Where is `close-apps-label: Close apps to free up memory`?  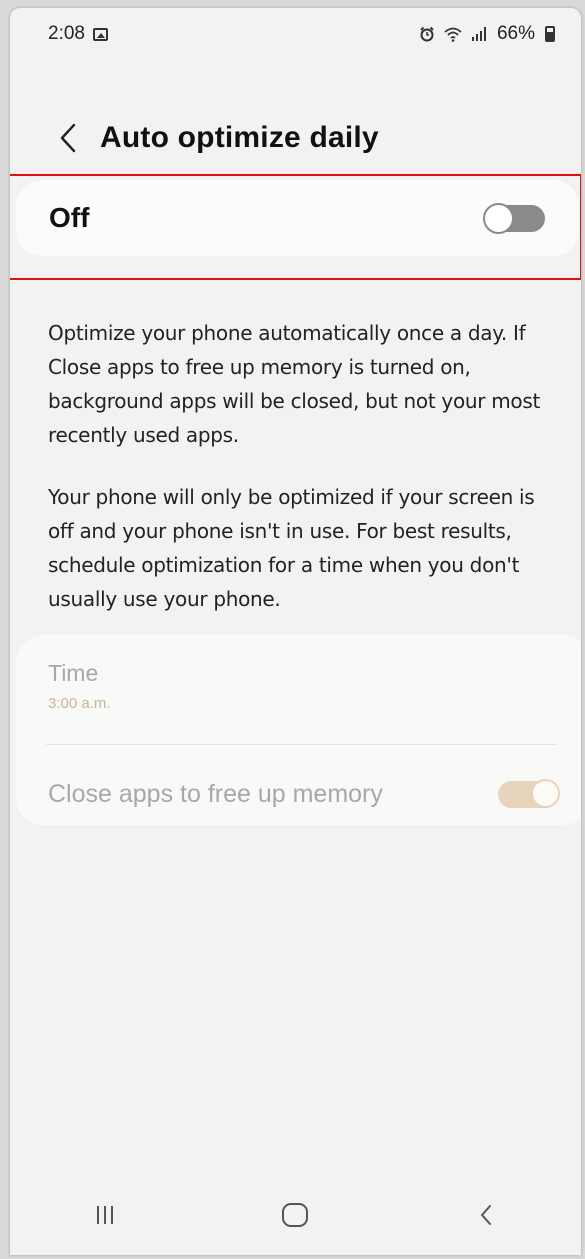 close-apps-label: Close apps to free up memory is located at coordinates (215, 793).